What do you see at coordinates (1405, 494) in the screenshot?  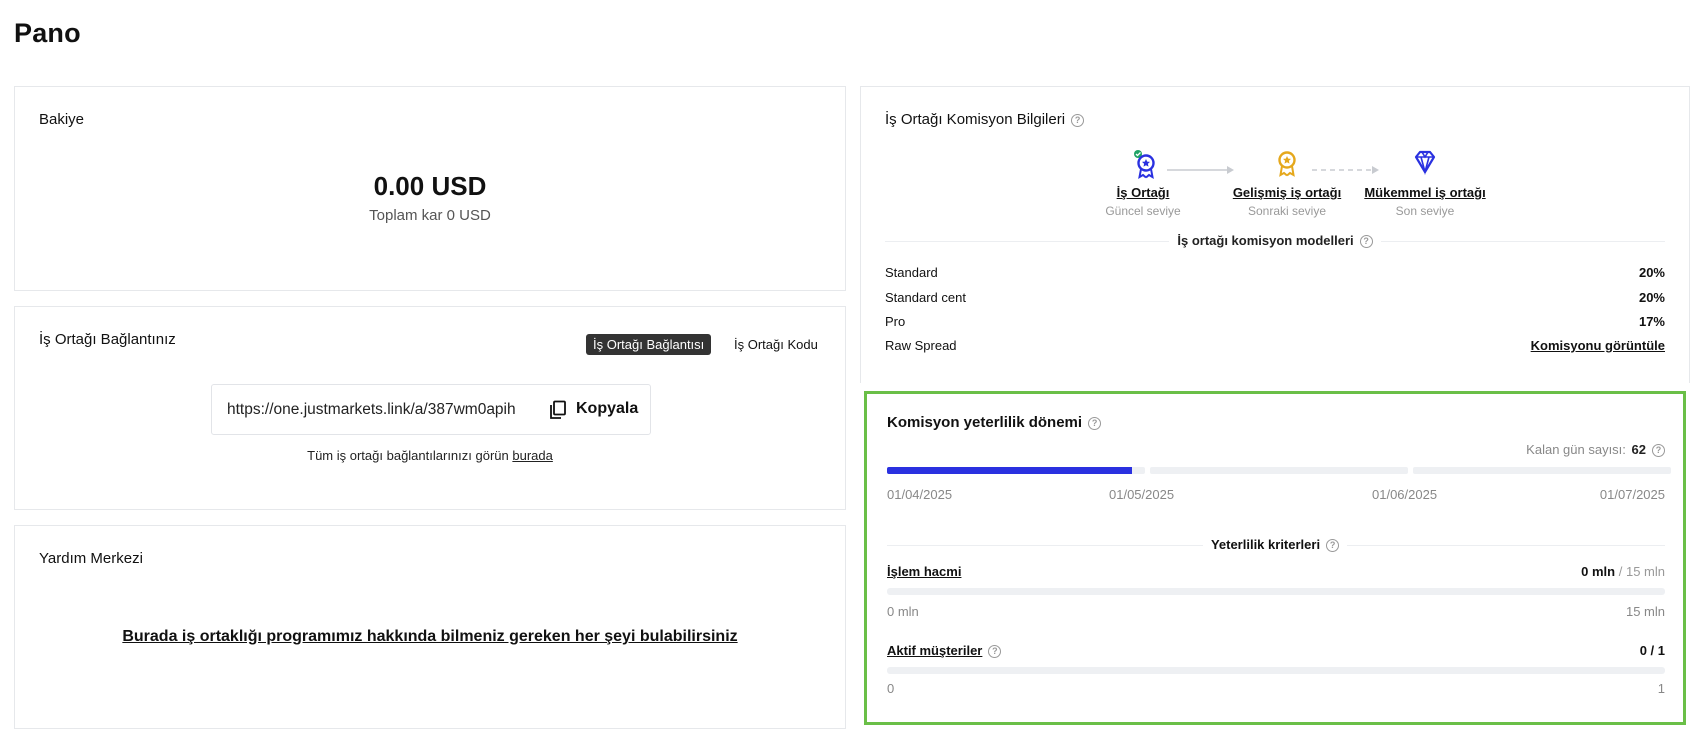 I see `period-date: 01/06/2025` at bounding box center [1405, 494].